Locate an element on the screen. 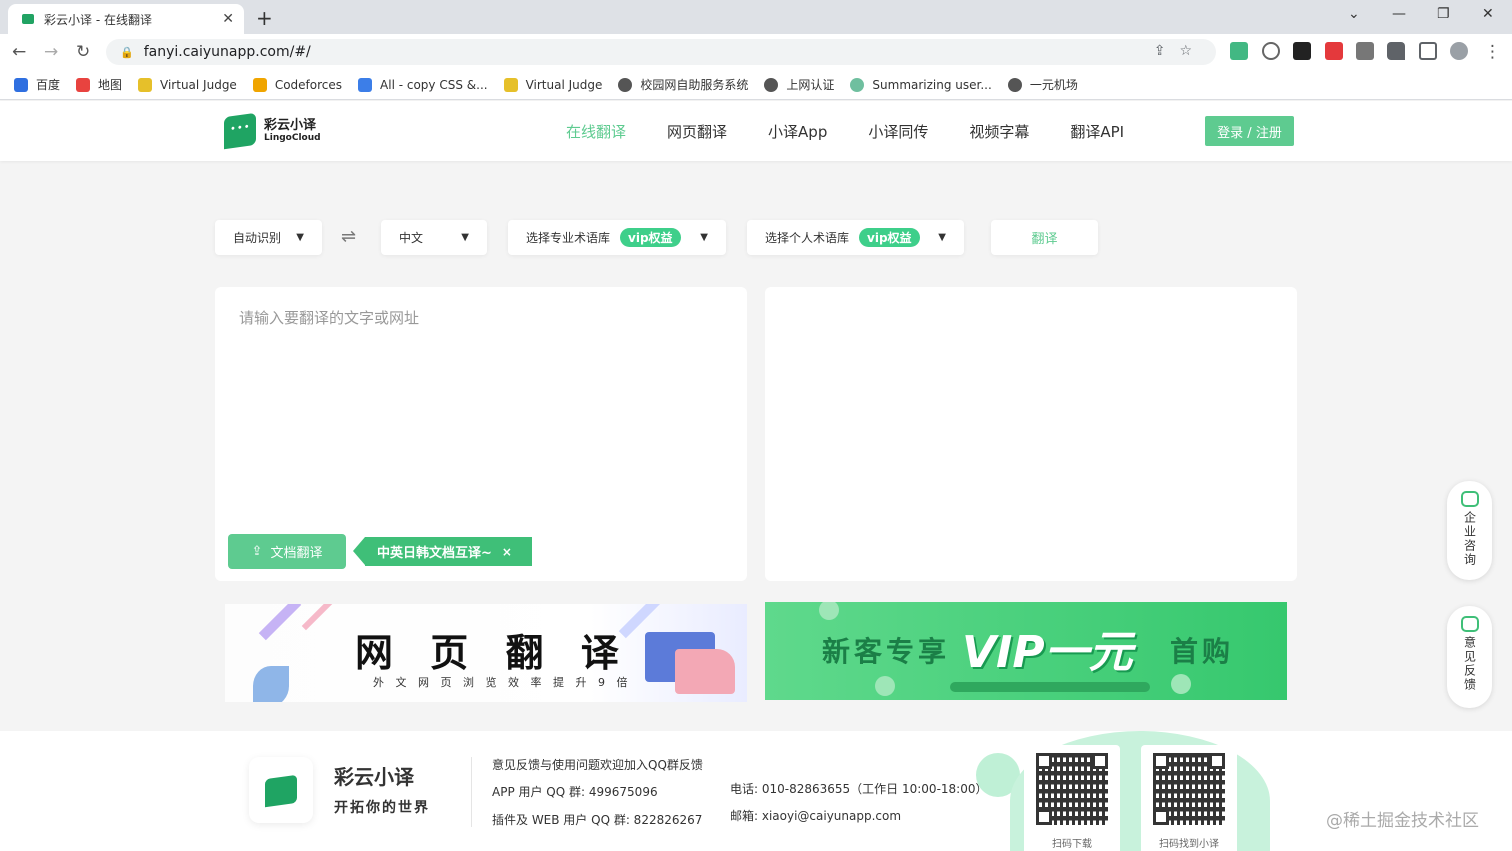 The height and width of the screenshot is (851, 1512). site-favicon-icon is located at coordinates (28, 19).